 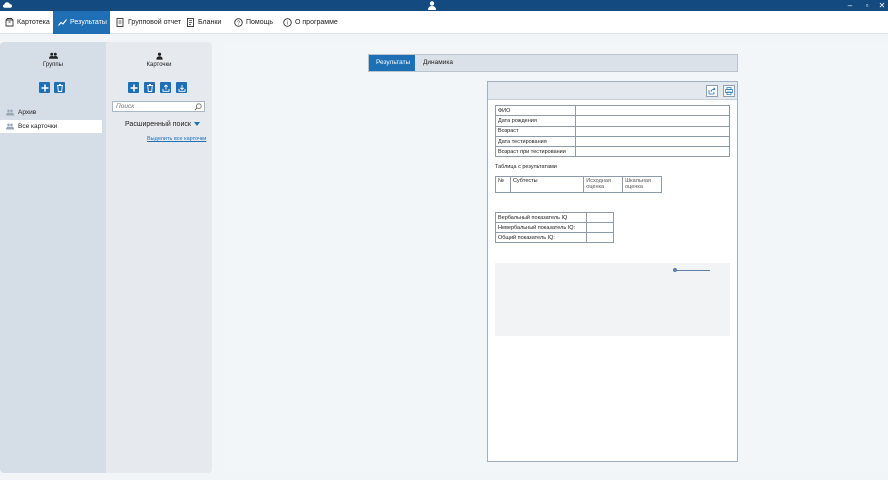 What do you see at coordinates (62, 22) in the screenshot?
I see `chart-line-icon` at bounding box center [62, 22].